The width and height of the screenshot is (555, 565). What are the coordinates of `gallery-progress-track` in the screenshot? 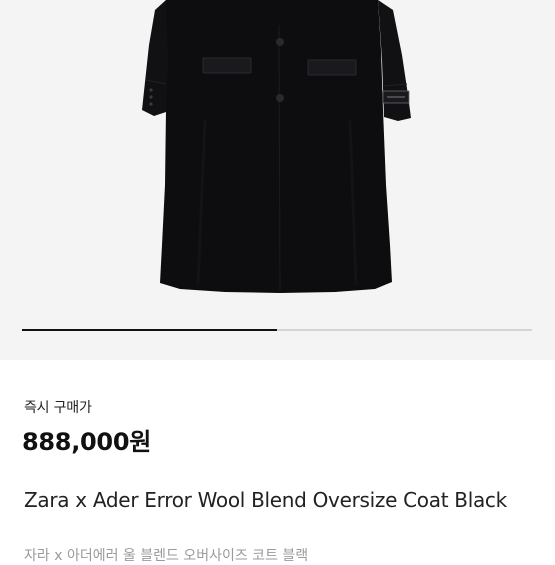 It's located at (277, 330).